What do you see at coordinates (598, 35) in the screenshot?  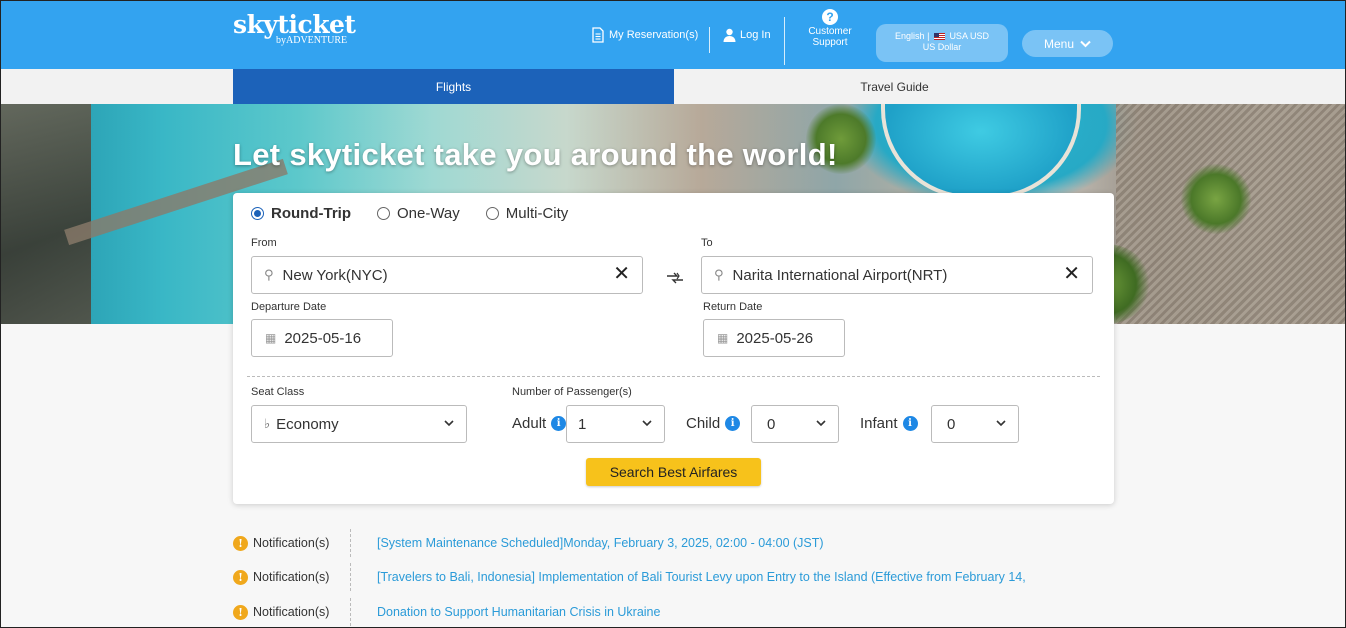 I see `document-icon` at bounding box center [598, 35].